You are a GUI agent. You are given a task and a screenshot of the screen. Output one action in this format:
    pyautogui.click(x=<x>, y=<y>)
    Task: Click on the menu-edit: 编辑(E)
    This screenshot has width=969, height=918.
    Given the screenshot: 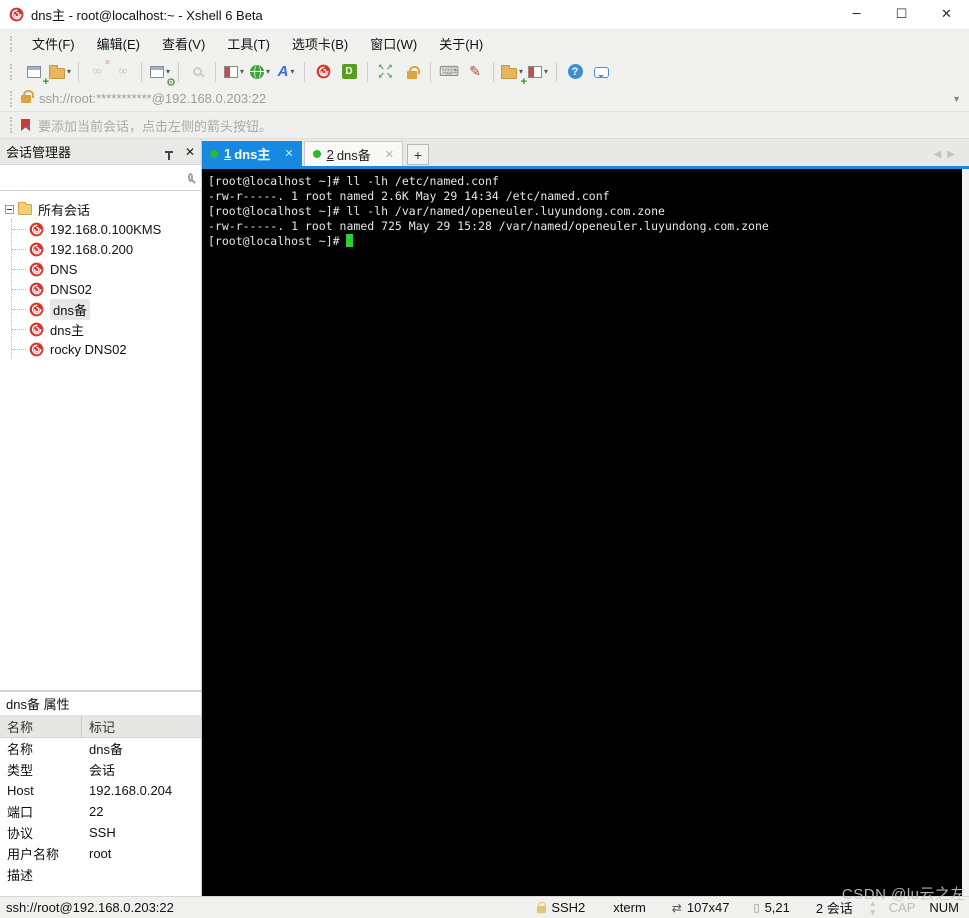 What is the action you would take?
    pyautogui.click(x=118, y=43)
    